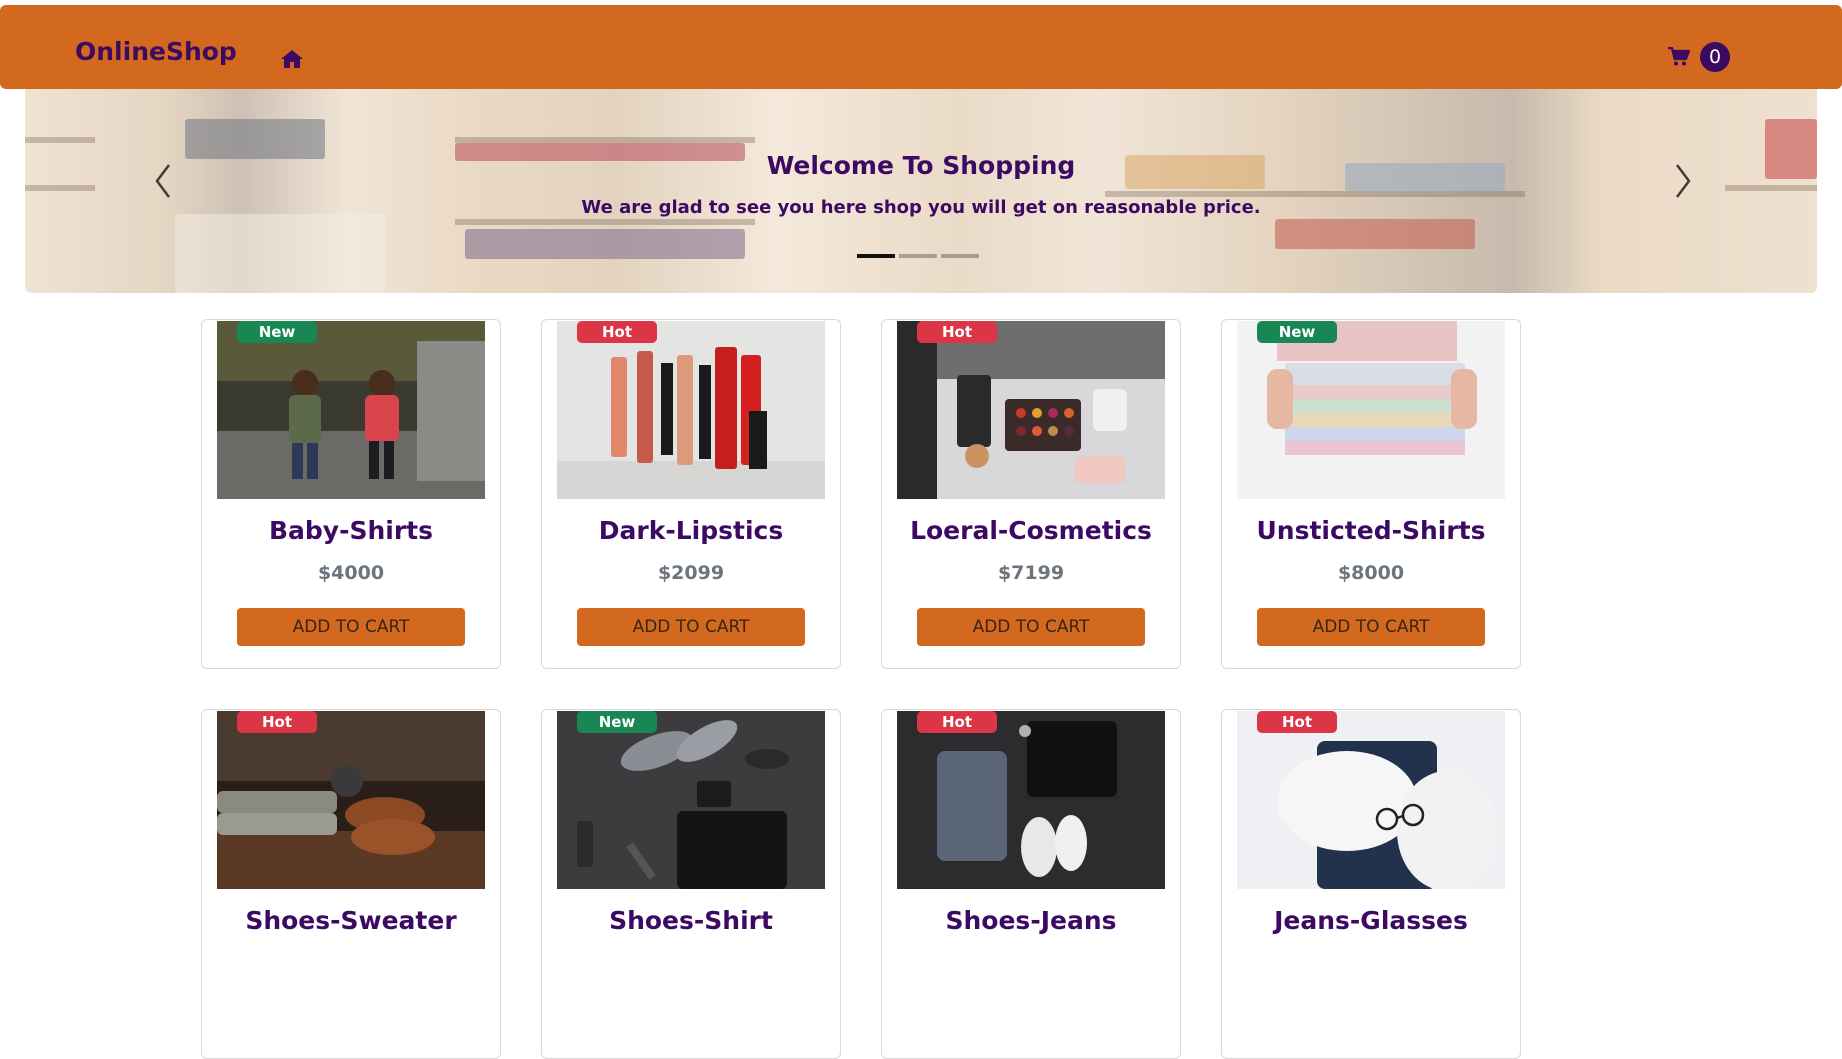 This screenshot has height=1059, width=1842. Describe the element at coordinates (351, 573) in the screenshot. I see `product-price: $4000` at that location.